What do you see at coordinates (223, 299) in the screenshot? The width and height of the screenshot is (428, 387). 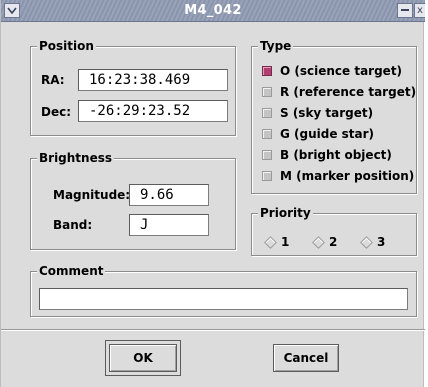 I see `comment-input` at bounding box center [223, 299].